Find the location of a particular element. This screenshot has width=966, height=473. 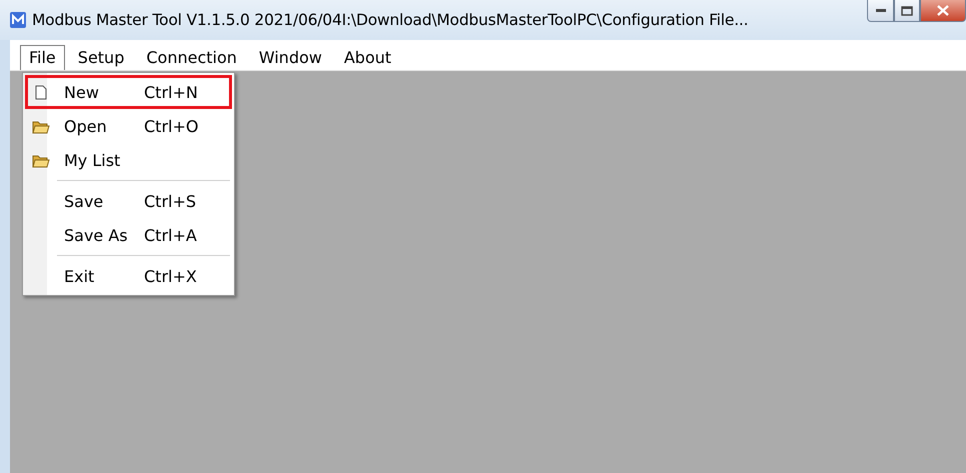

maximize-icon is located at coordinates (907, 11).